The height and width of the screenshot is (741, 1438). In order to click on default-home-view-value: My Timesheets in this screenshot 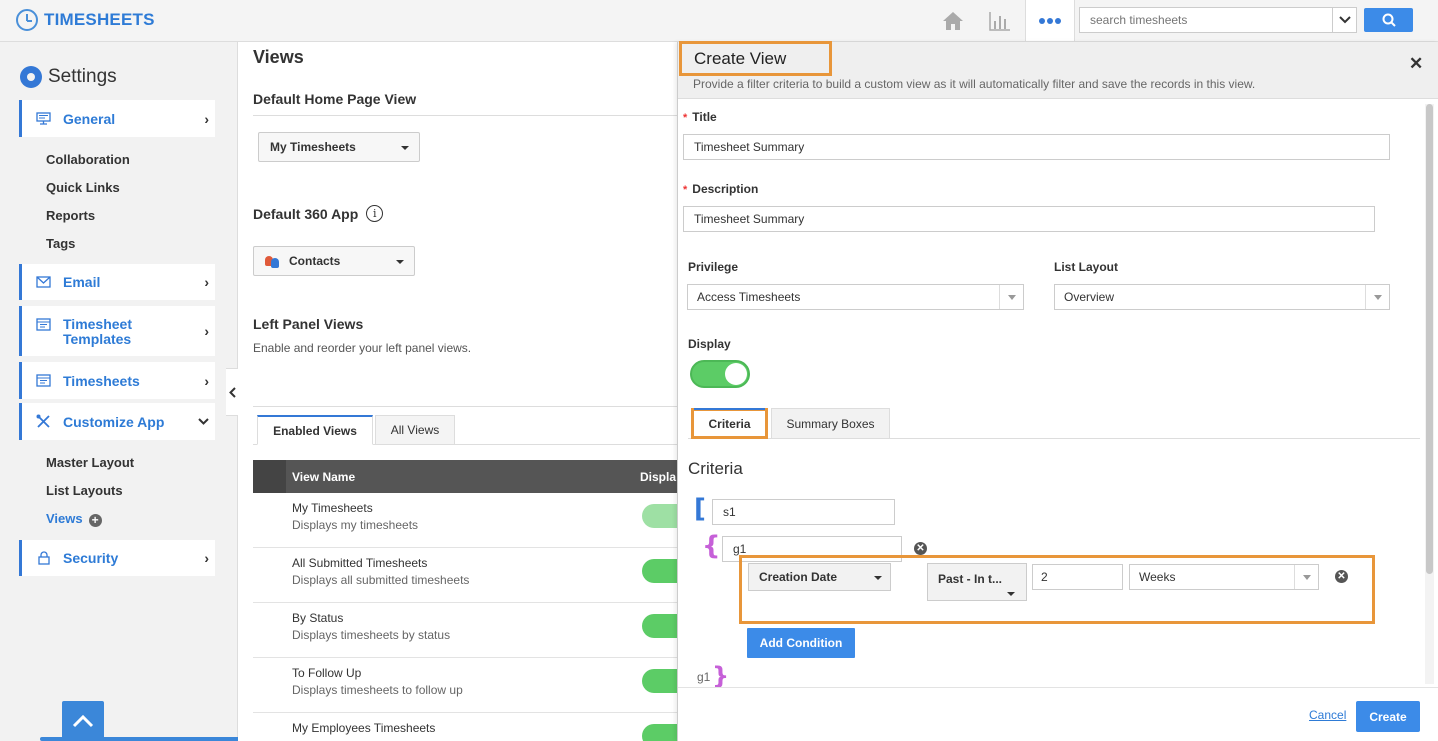, I will do `click(313, 147)`.